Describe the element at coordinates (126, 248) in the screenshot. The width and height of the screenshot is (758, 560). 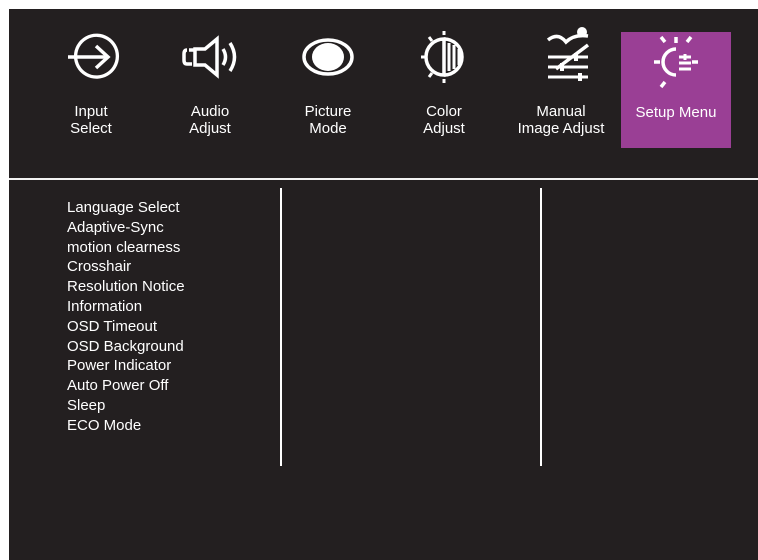
I see `menu-item-motion-clearness: motion clearness` at that location.